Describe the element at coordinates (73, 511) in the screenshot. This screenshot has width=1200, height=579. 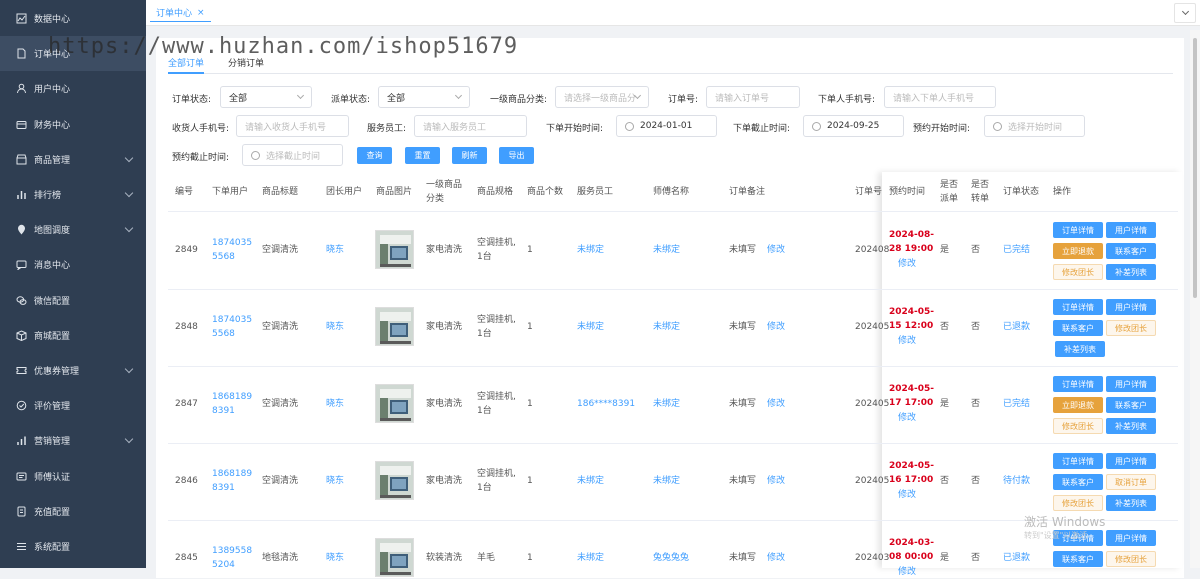
I see `sidebar-item-14: 充值配置` at that location.